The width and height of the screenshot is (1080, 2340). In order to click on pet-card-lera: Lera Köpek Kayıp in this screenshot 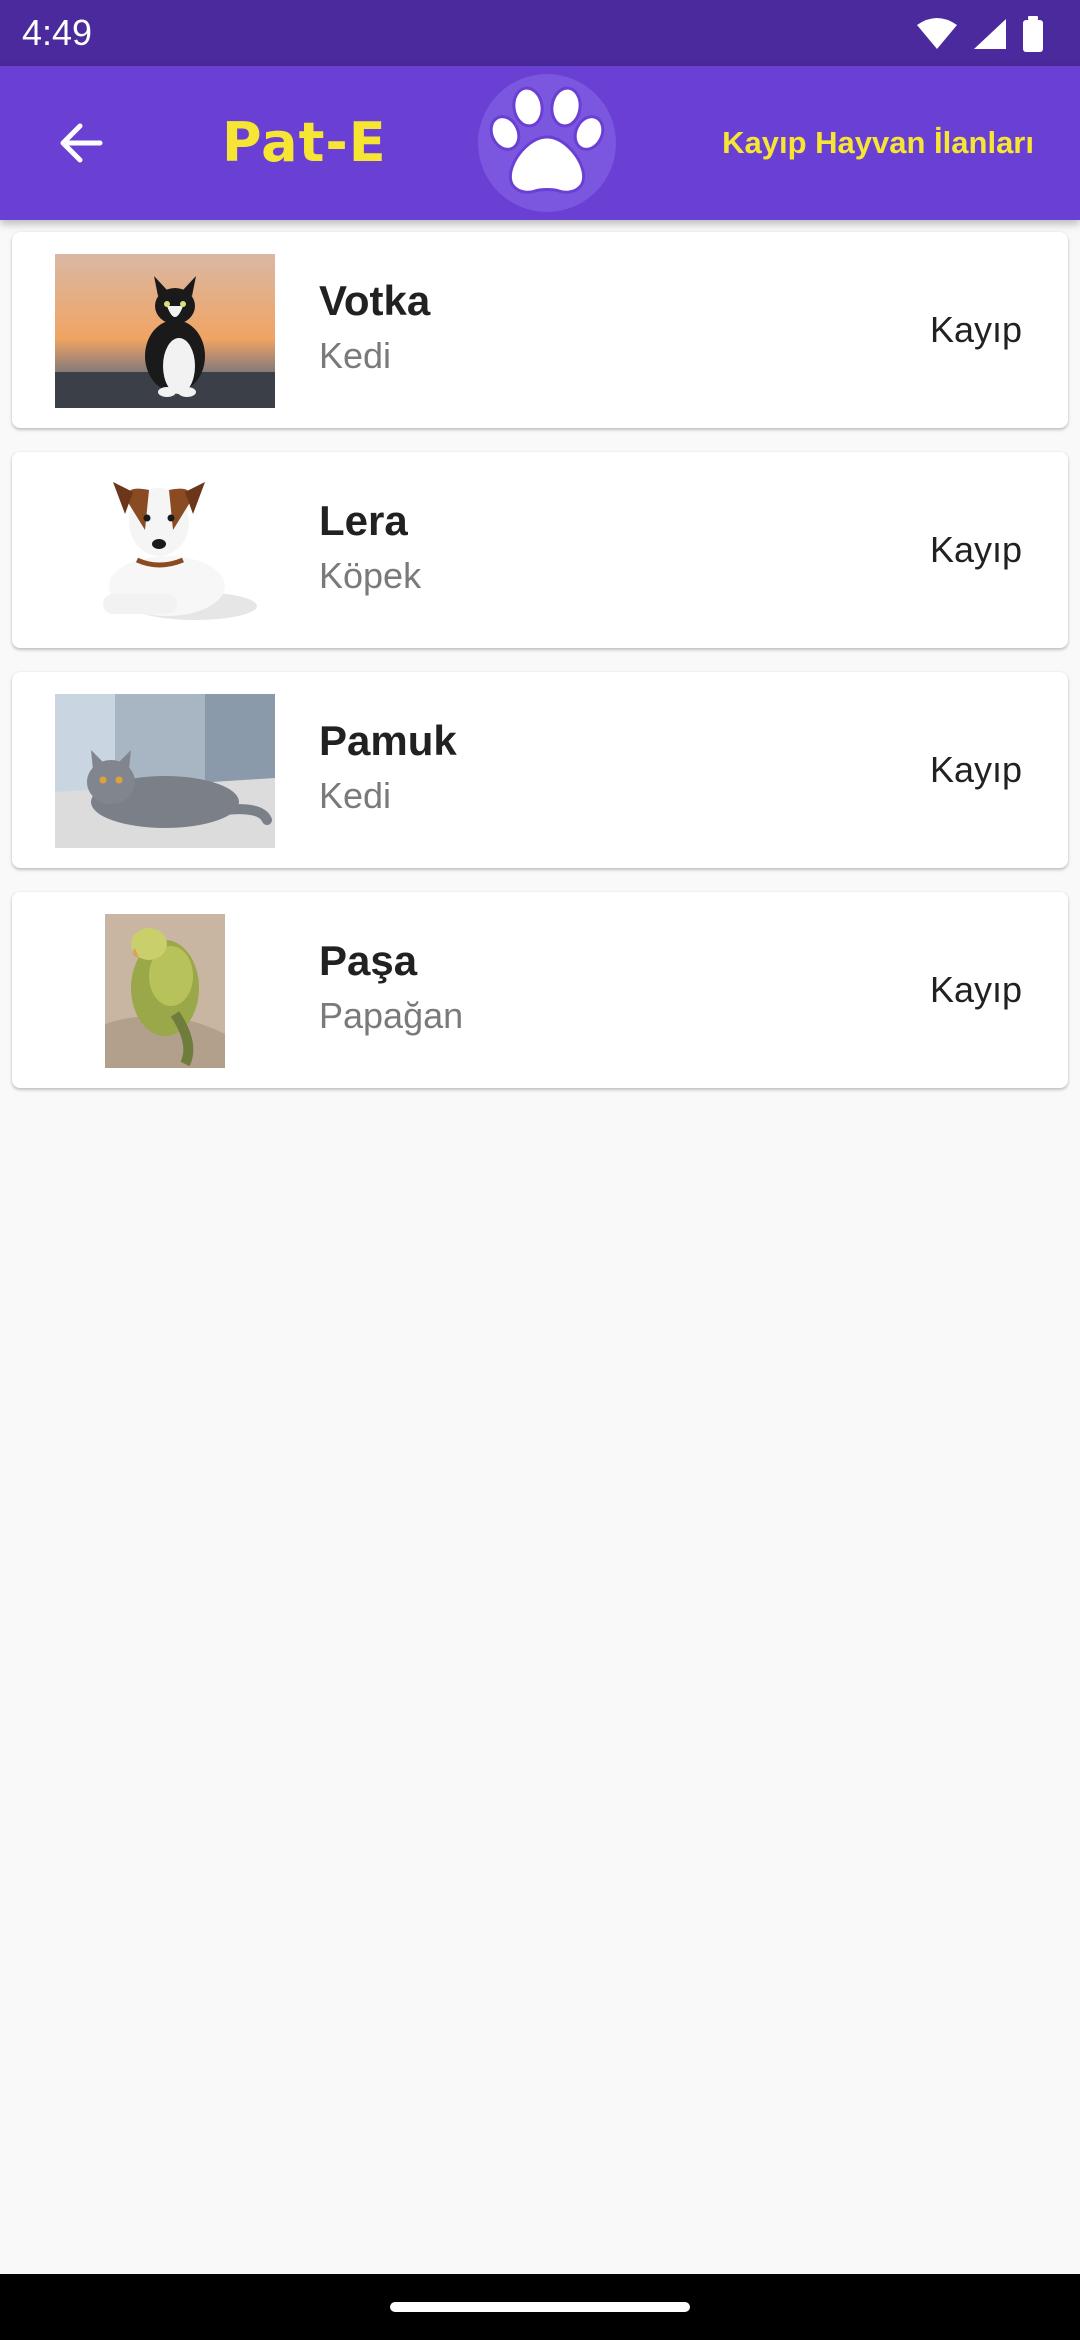, I will do `click(540, 550)`.